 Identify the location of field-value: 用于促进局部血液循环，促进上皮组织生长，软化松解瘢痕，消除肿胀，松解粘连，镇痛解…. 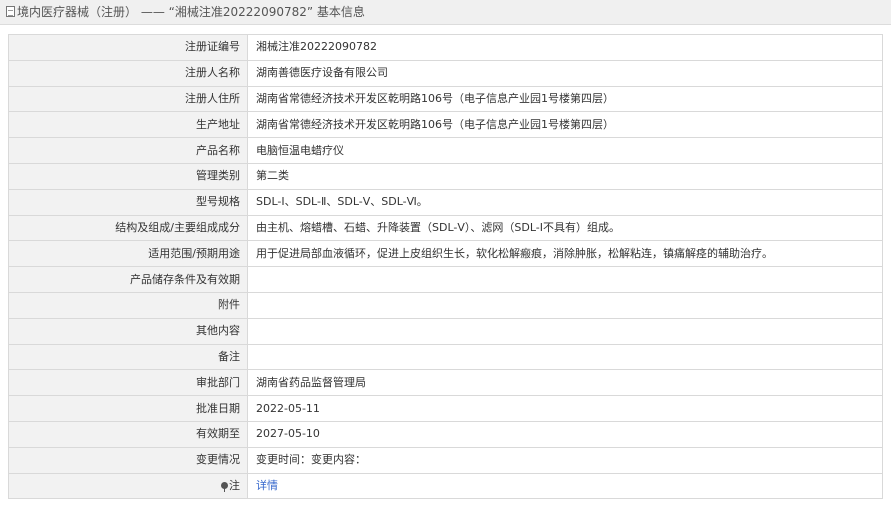
(565, 254).